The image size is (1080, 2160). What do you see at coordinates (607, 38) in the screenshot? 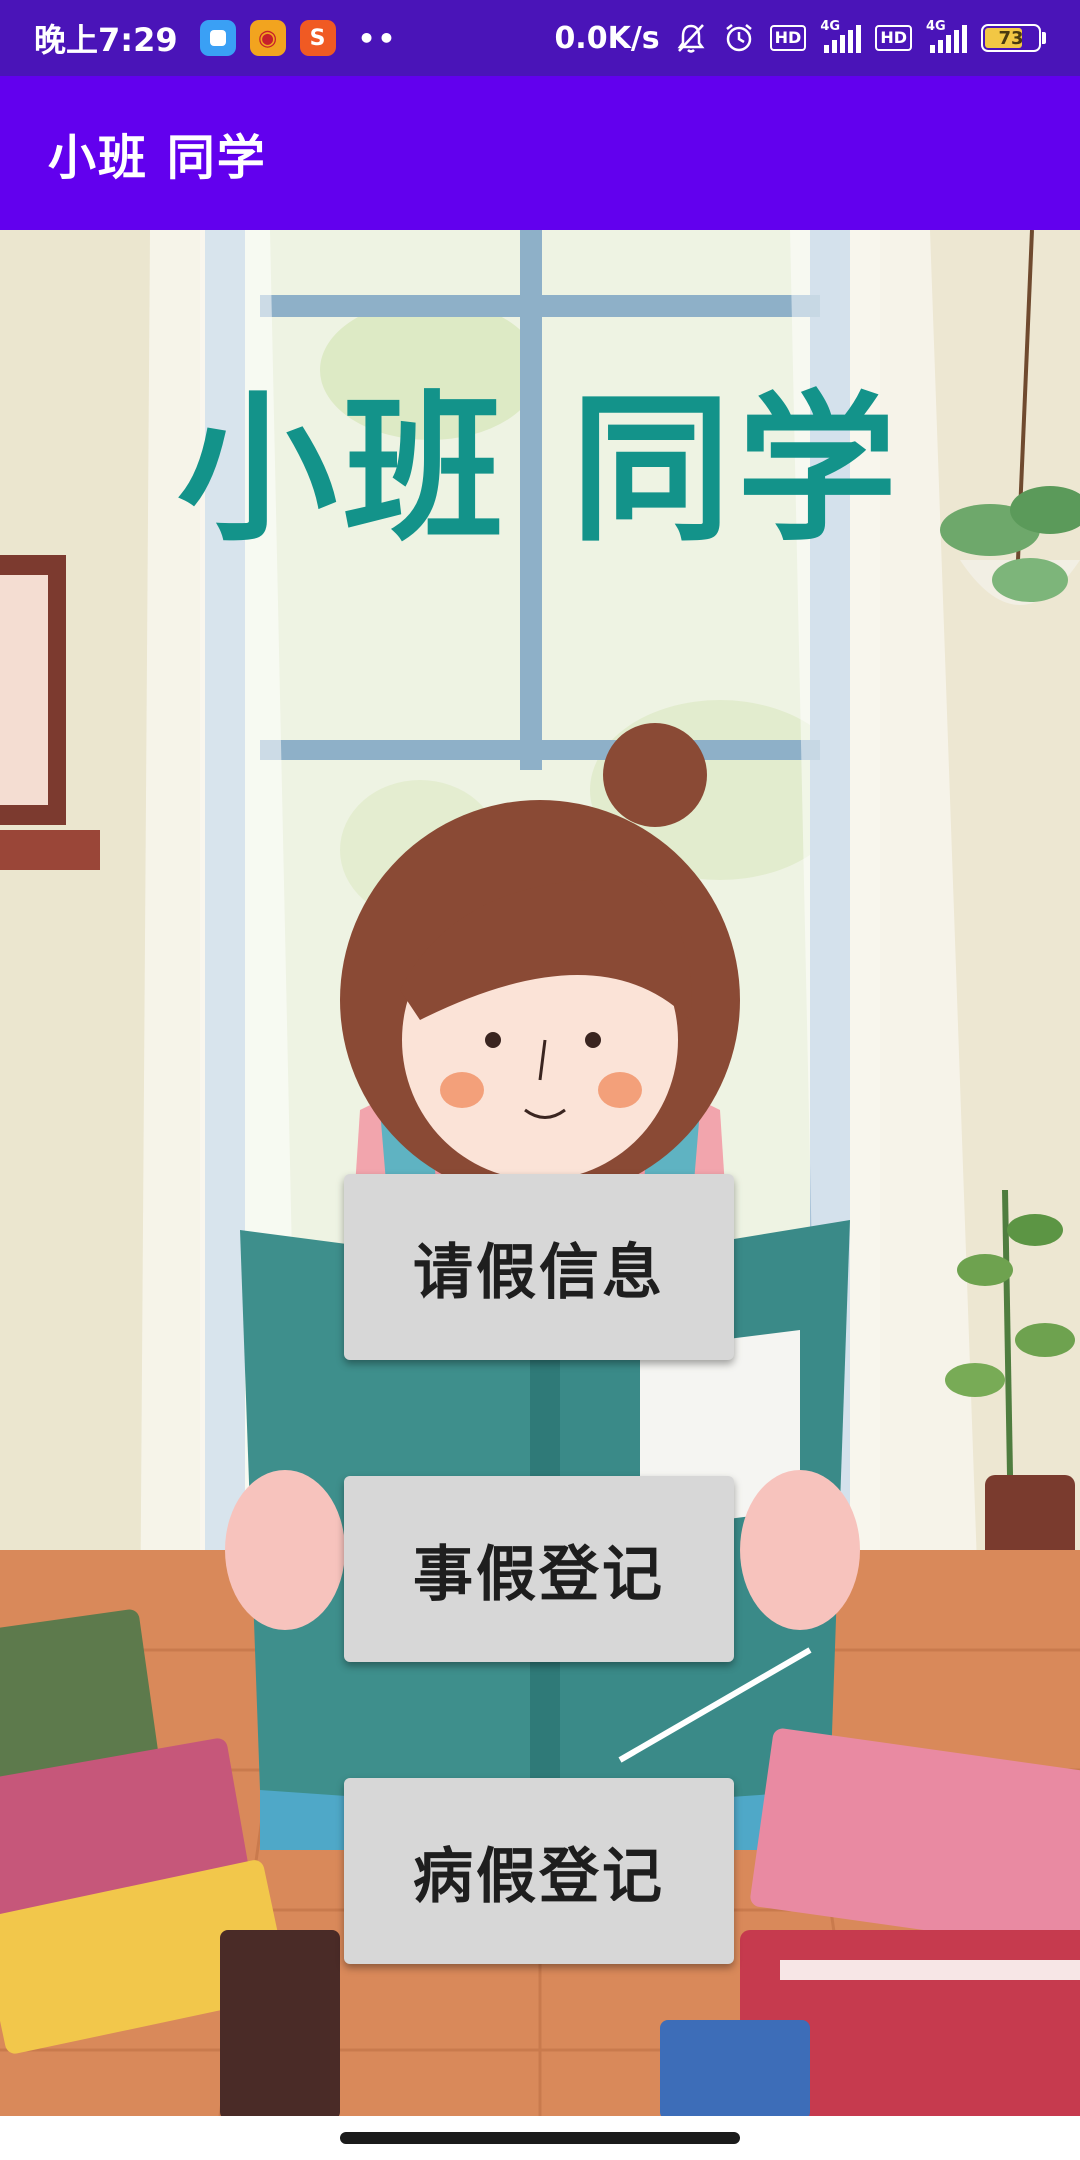
I see `network-speed: 0.0K/s` at bounding box center [607, 38].